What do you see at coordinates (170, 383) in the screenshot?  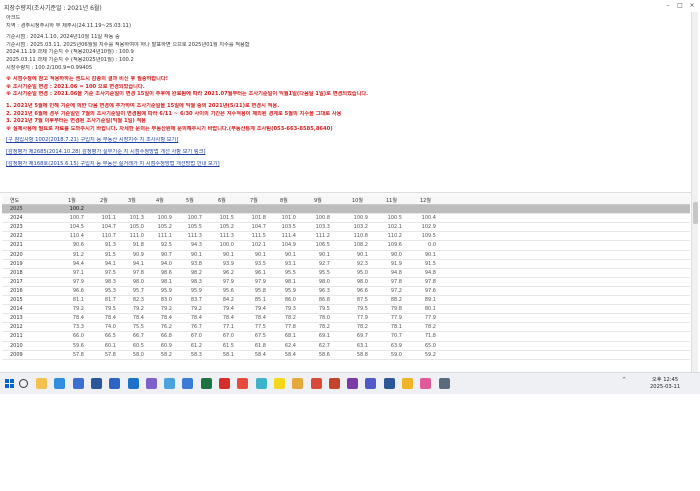 I see `app-icon` at bounding box center [170, 383].